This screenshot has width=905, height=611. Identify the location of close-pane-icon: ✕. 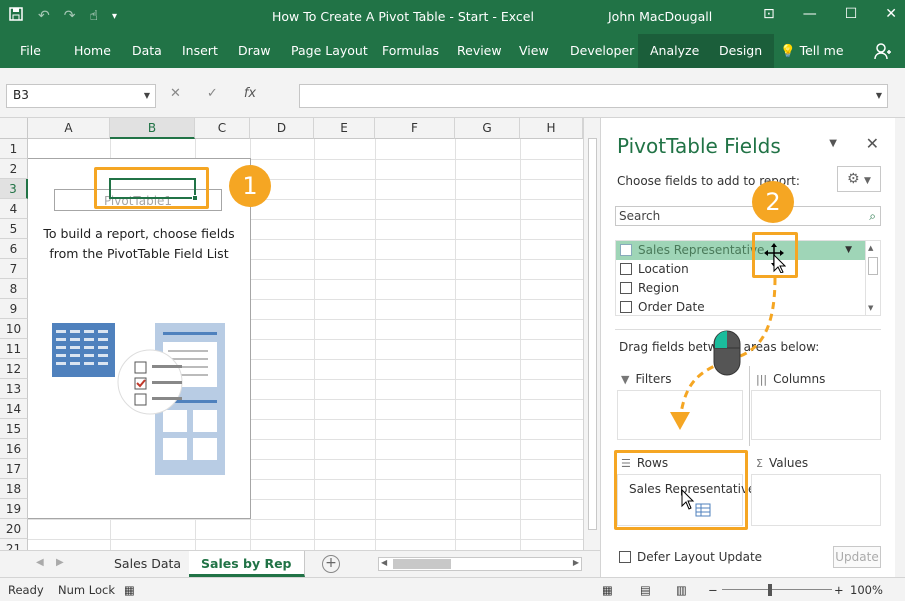
(872, 143).